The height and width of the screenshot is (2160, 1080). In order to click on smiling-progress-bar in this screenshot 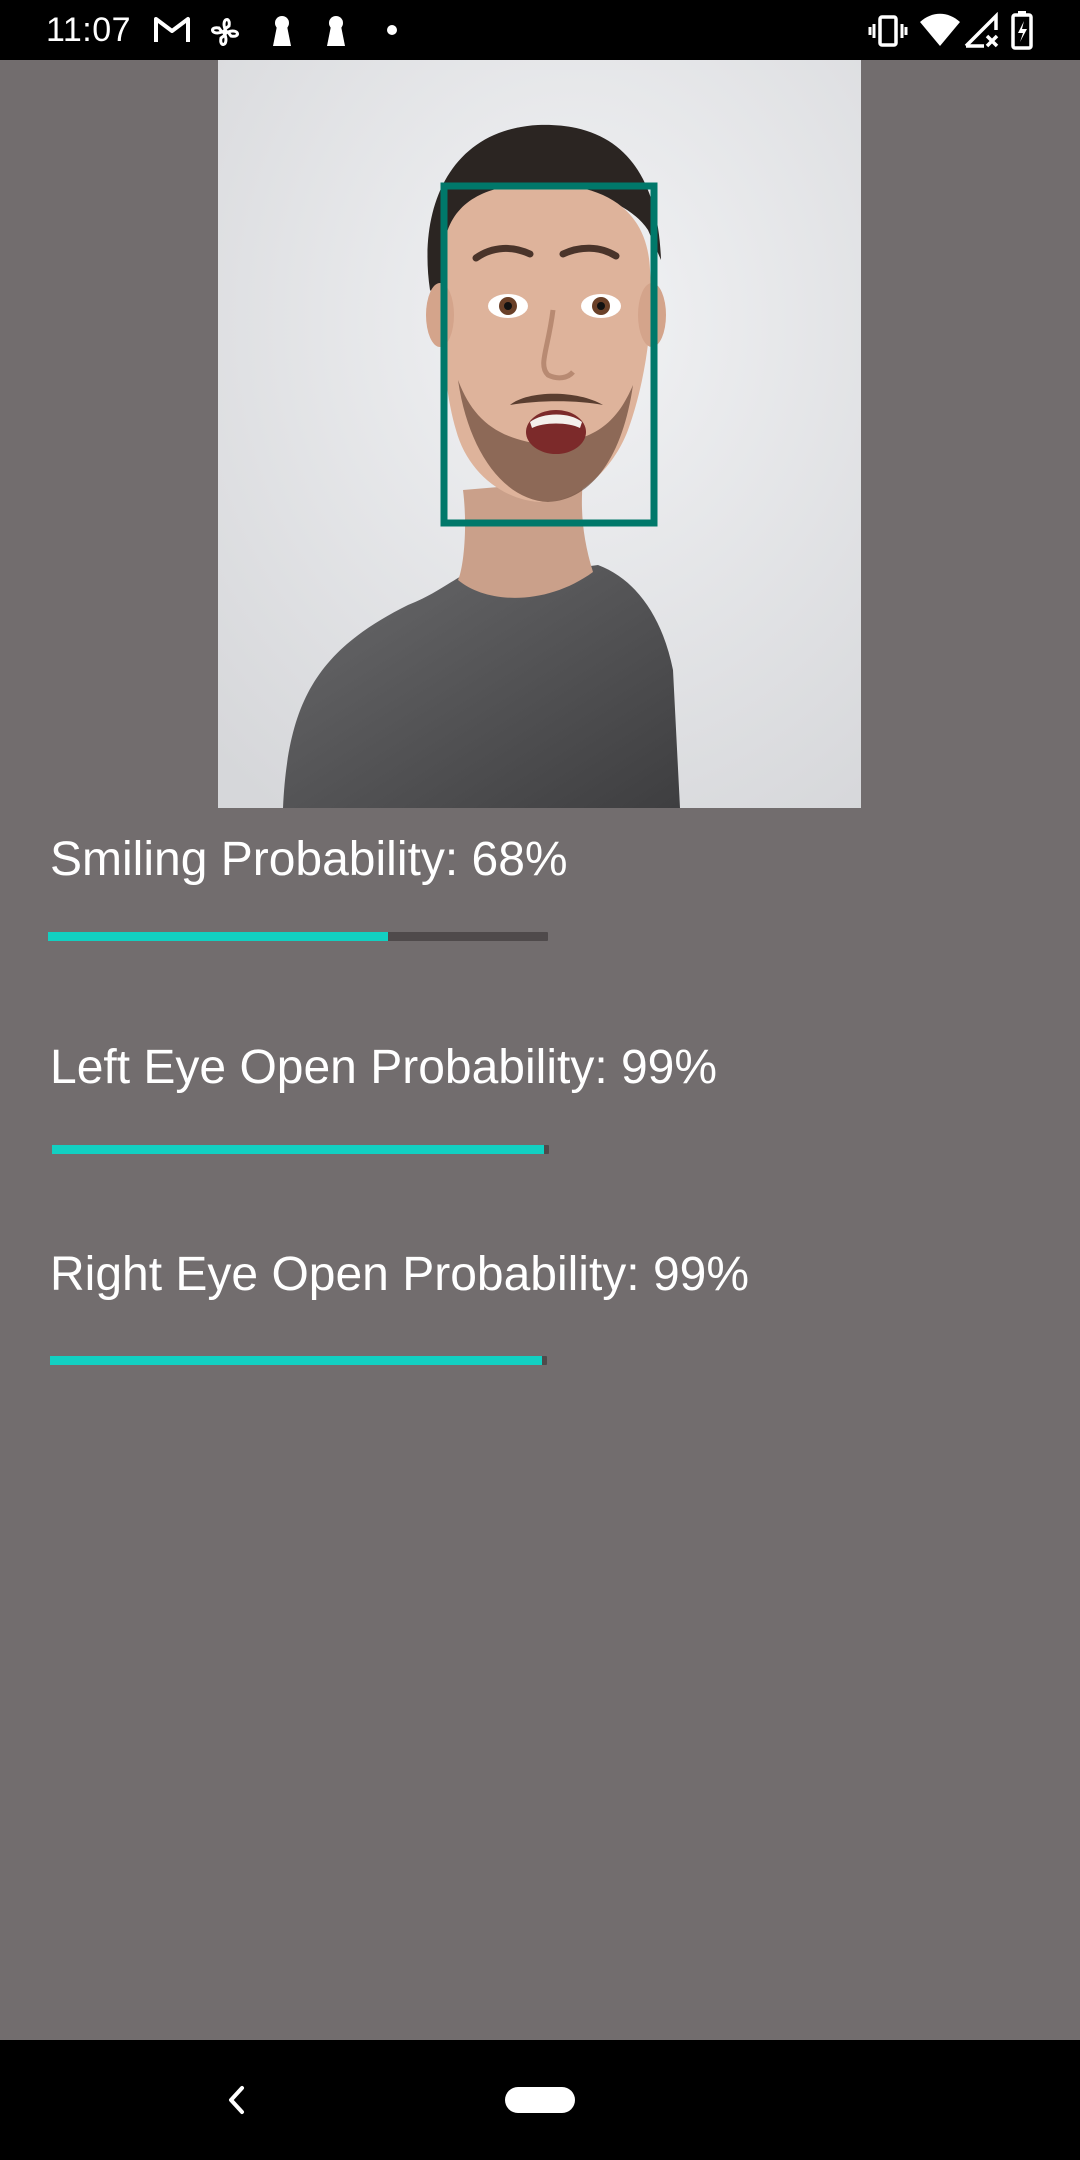, I will do `click(298, 936)`.